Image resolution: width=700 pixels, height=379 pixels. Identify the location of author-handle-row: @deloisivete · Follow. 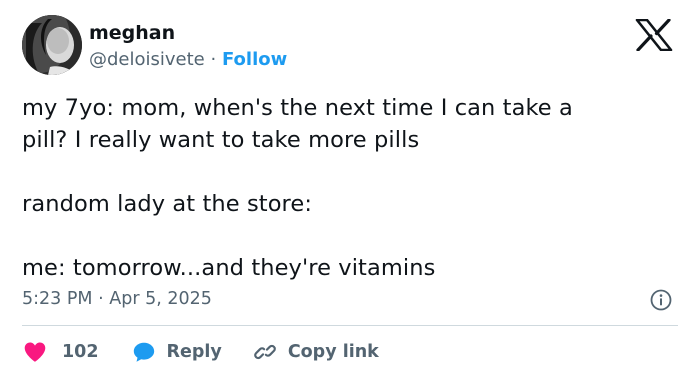
(188, 60).